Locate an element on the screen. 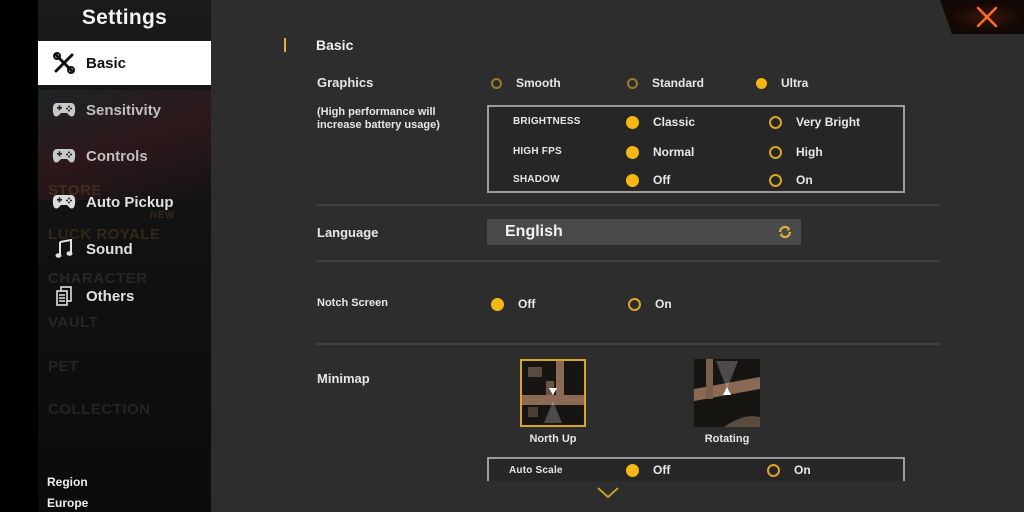 This screenshot has height=512, width=1024. scroll-down-chevron is located at coordinates (608, 495).